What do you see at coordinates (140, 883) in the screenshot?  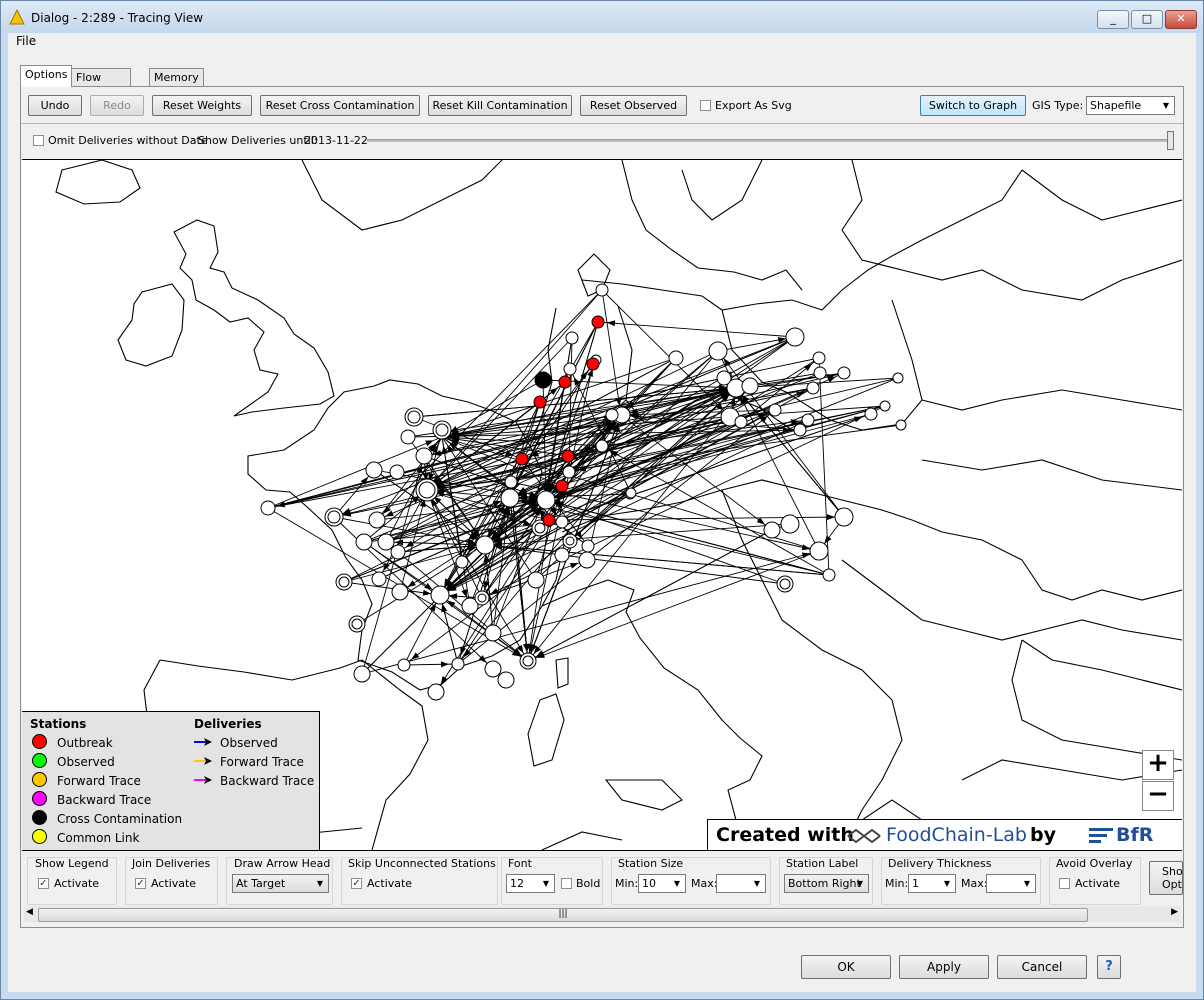 I see `join-deliveries-checkbox: ✓` at bounding box center [140, 883].